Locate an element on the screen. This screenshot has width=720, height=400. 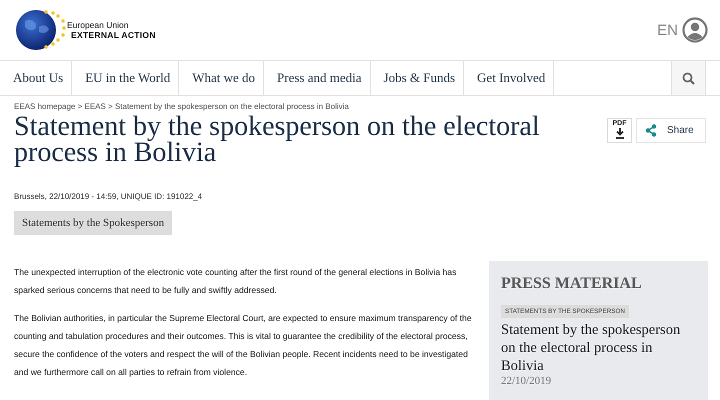
press-item-link: Statement by the spokesperson on the electoral process in Bolivia is located at coordinates (598, 348).